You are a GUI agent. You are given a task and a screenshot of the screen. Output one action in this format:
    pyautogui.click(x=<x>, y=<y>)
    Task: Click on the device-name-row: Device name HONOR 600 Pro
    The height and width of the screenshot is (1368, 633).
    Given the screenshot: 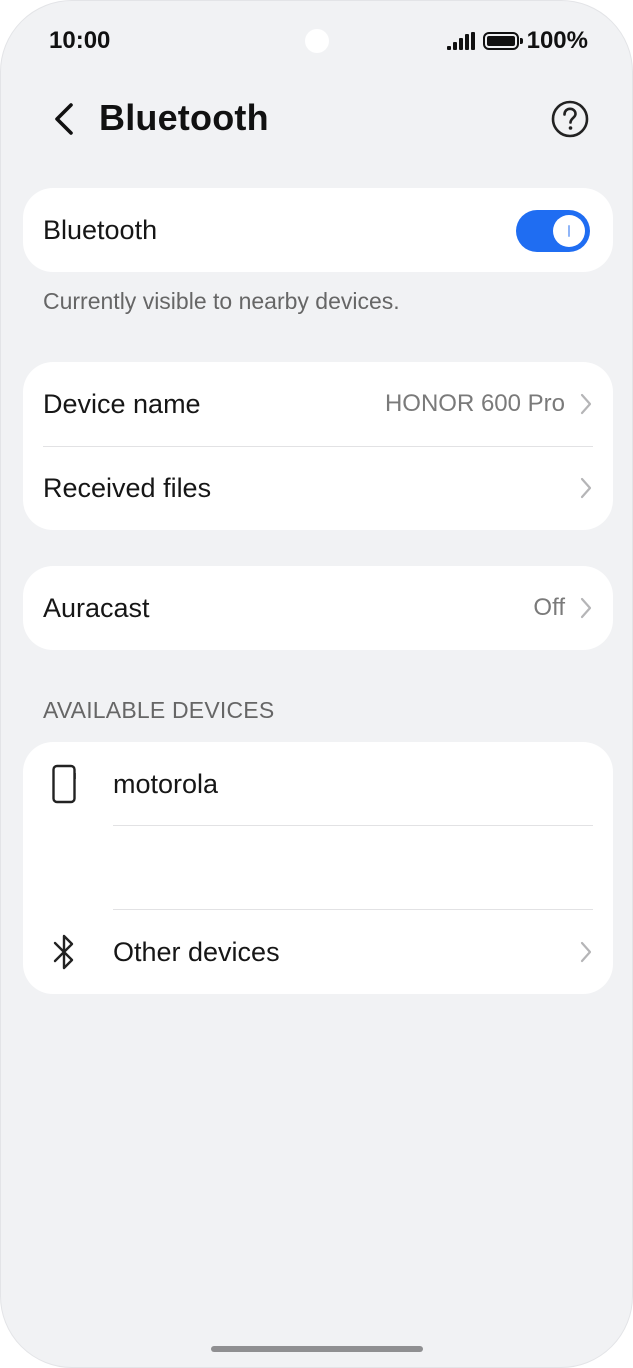 What is the action you would take?
    pyautogui.click(x=318, y=404)
    